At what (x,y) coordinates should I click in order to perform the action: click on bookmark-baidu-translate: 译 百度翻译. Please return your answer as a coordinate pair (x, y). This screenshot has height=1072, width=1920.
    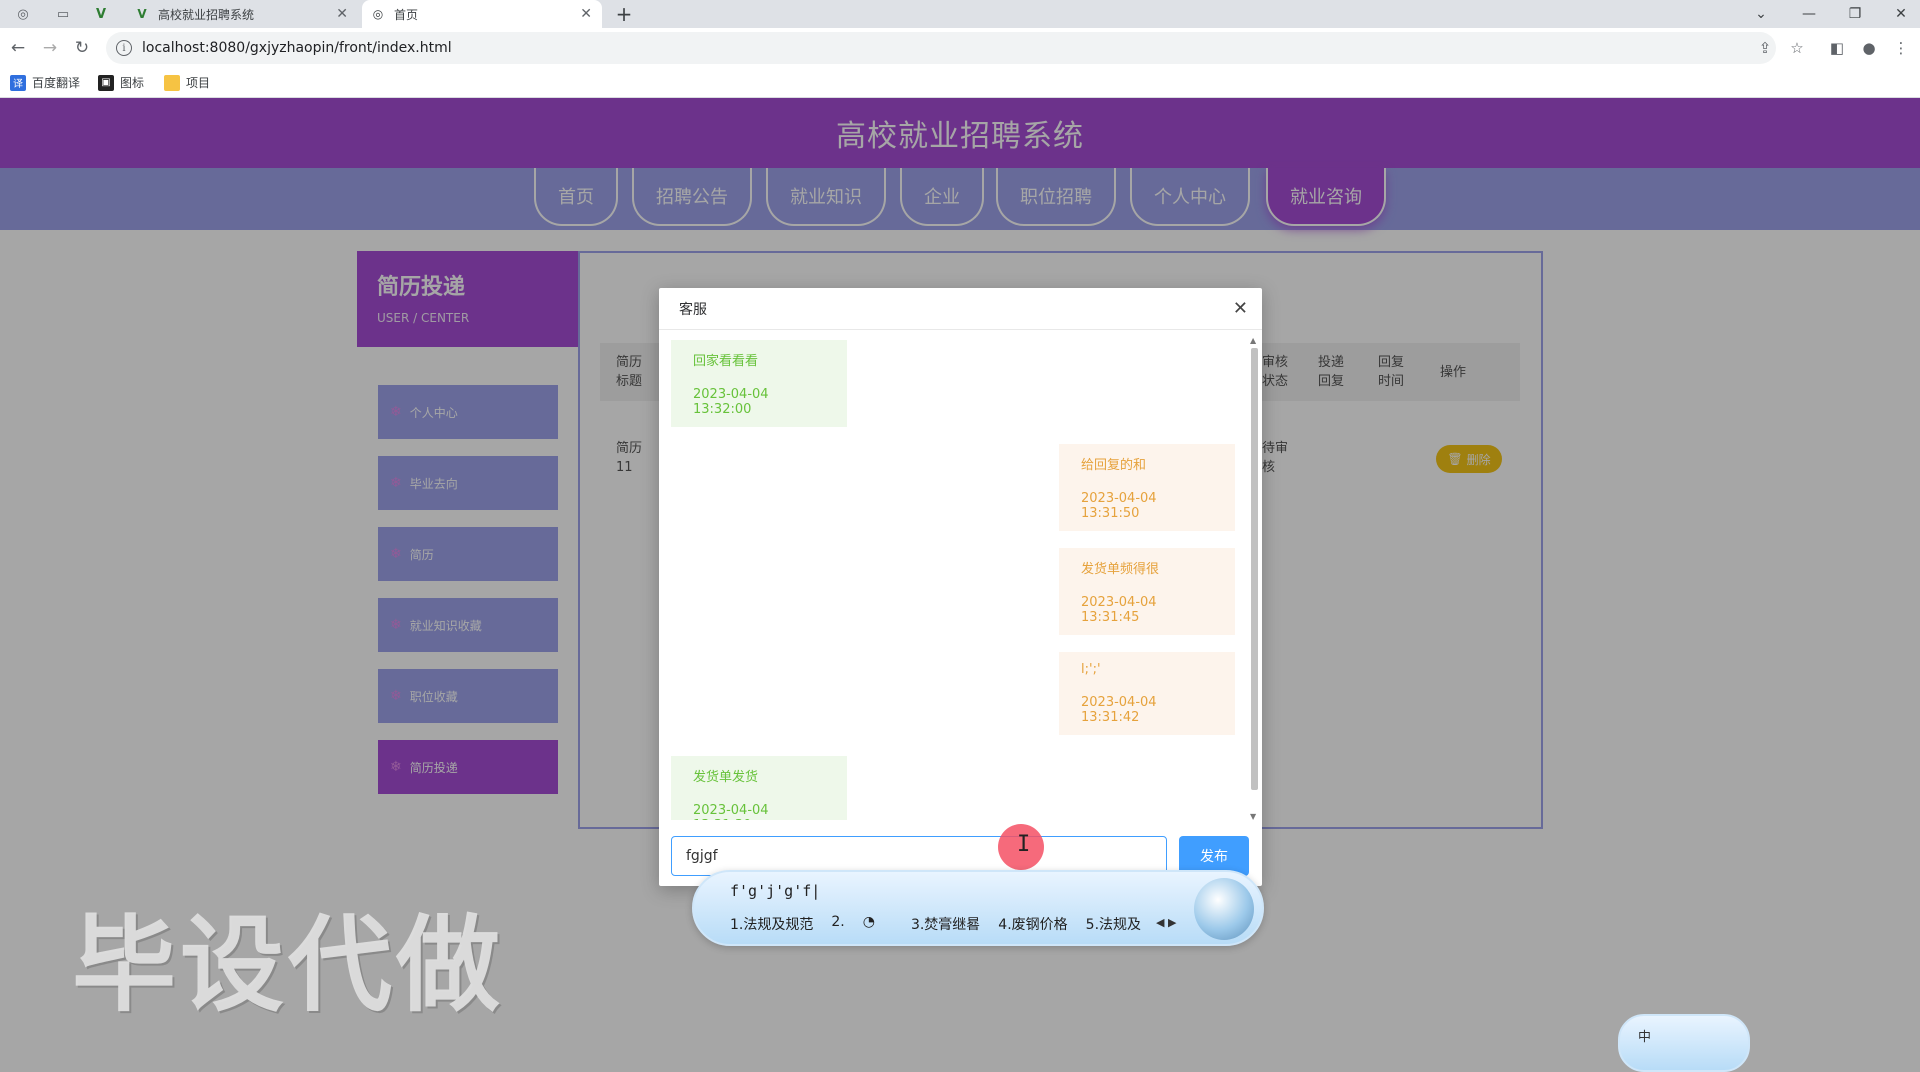
    Looking at the image, I should click on (45, 82).